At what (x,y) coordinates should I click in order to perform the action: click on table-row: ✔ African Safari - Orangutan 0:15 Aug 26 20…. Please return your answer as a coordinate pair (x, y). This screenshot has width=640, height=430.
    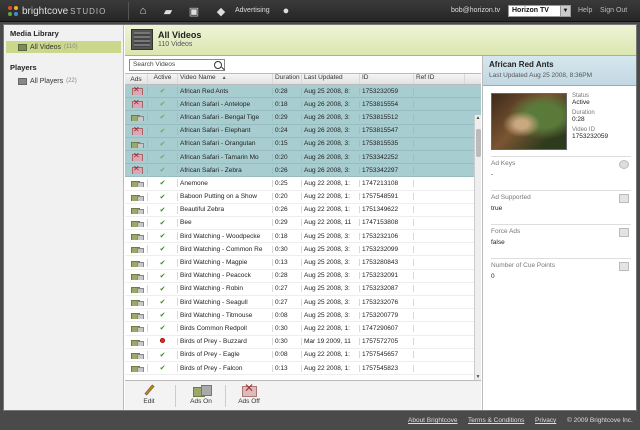
    Looking at the image, I should click on (303, 144).